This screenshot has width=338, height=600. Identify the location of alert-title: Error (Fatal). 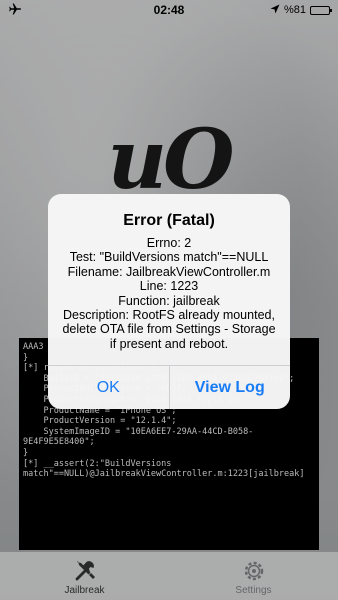
(169, 220).